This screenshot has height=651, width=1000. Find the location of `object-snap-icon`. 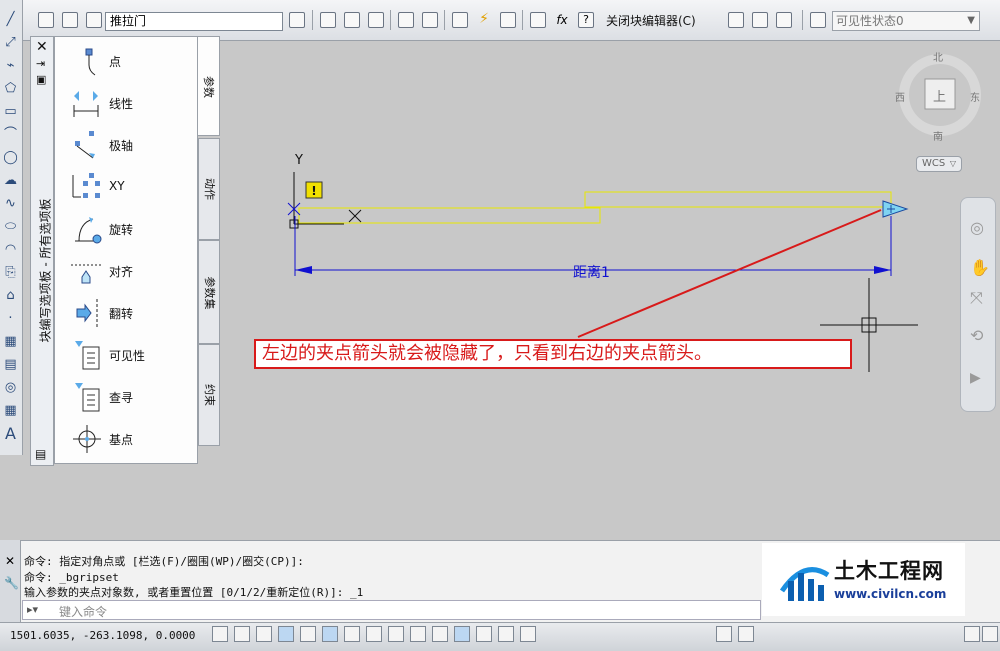

object-snap-icon is located at coordinates (330, 634).